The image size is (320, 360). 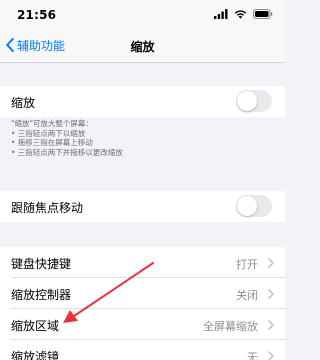 I want to click on zoom-toggle-cell: 缩放, so click(x=142, y=101).